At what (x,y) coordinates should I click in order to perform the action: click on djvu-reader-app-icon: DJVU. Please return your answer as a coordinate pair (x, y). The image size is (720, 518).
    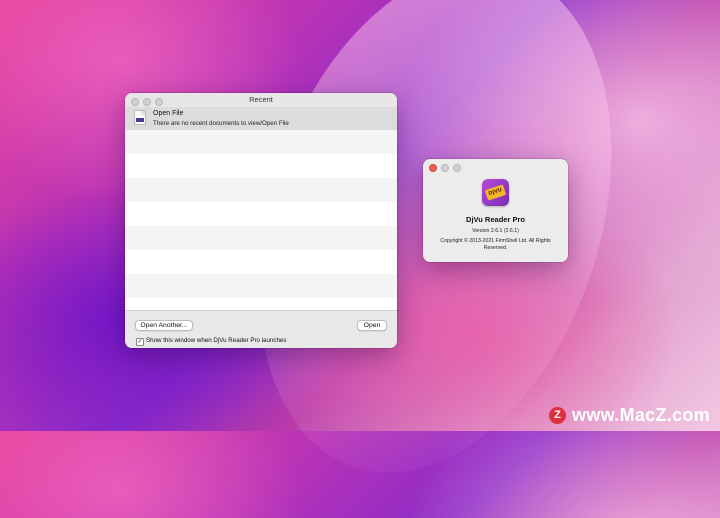
    Looking at the image, I should click on (495, 192).